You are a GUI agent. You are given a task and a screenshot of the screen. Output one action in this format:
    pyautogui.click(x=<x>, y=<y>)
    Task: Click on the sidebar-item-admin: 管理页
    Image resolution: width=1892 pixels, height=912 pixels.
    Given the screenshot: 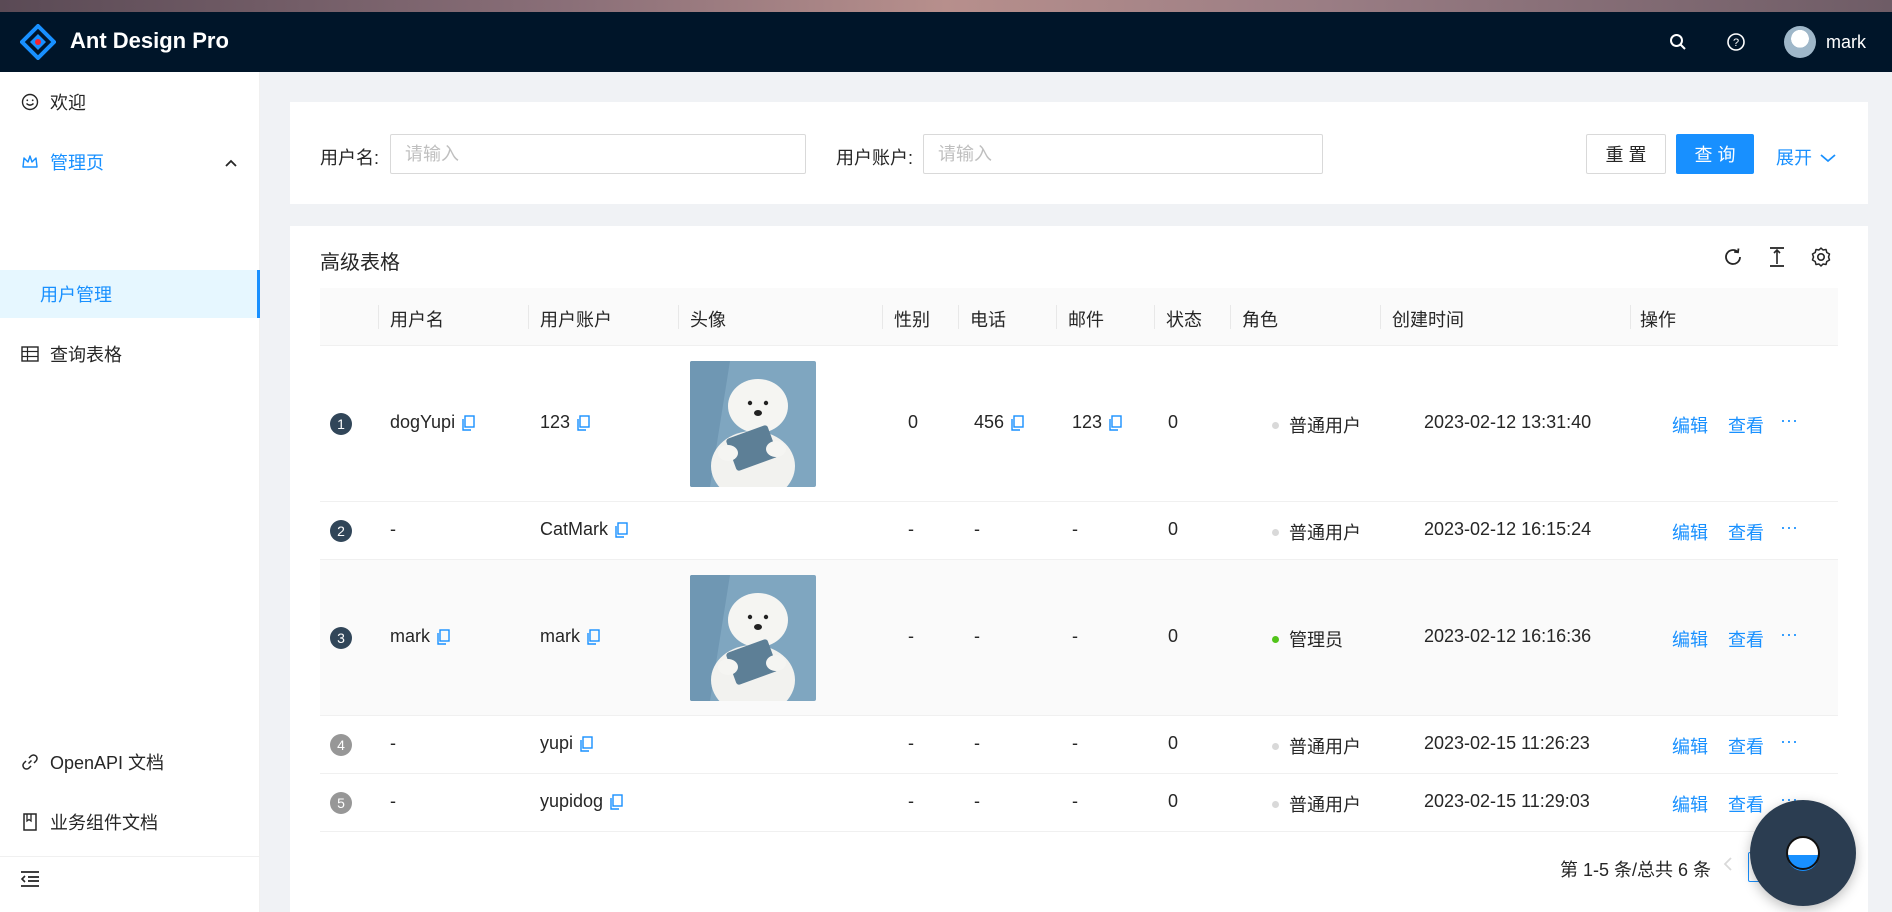 What is the action you would take?
    pyautogui.click(x=130, y=162)
    